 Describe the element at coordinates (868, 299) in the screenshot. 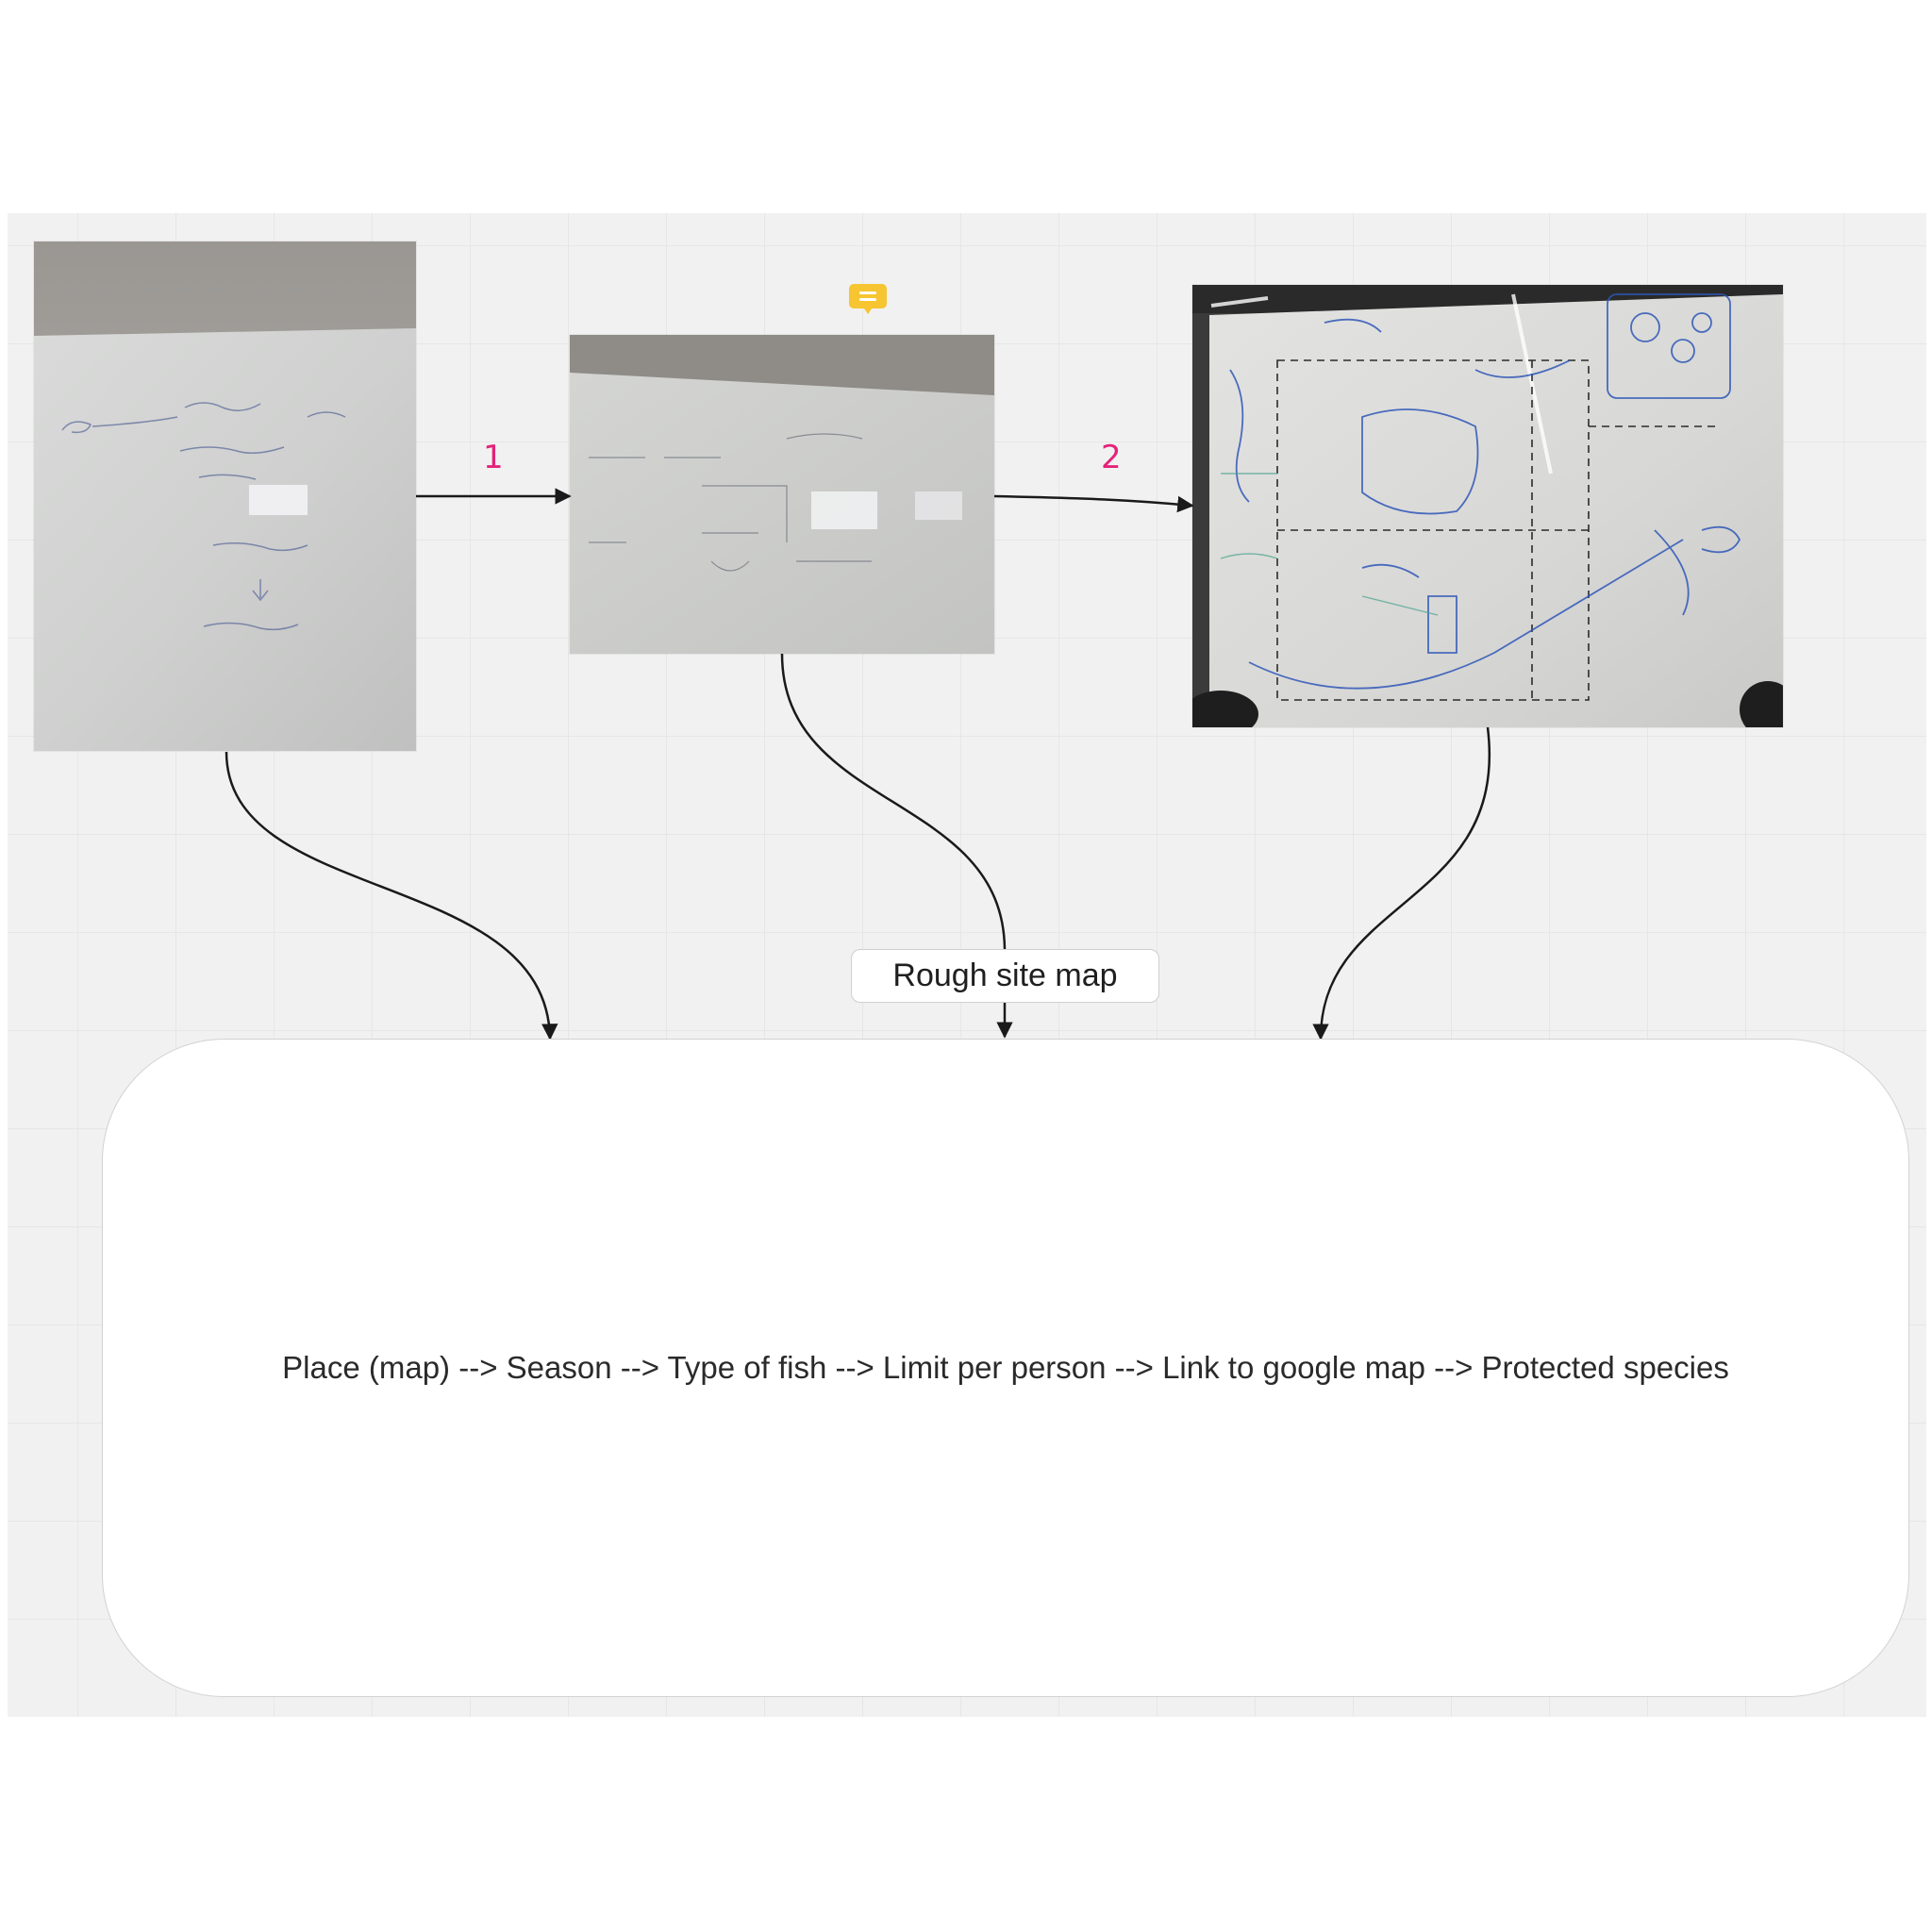

I see `comment-icon` at that location.